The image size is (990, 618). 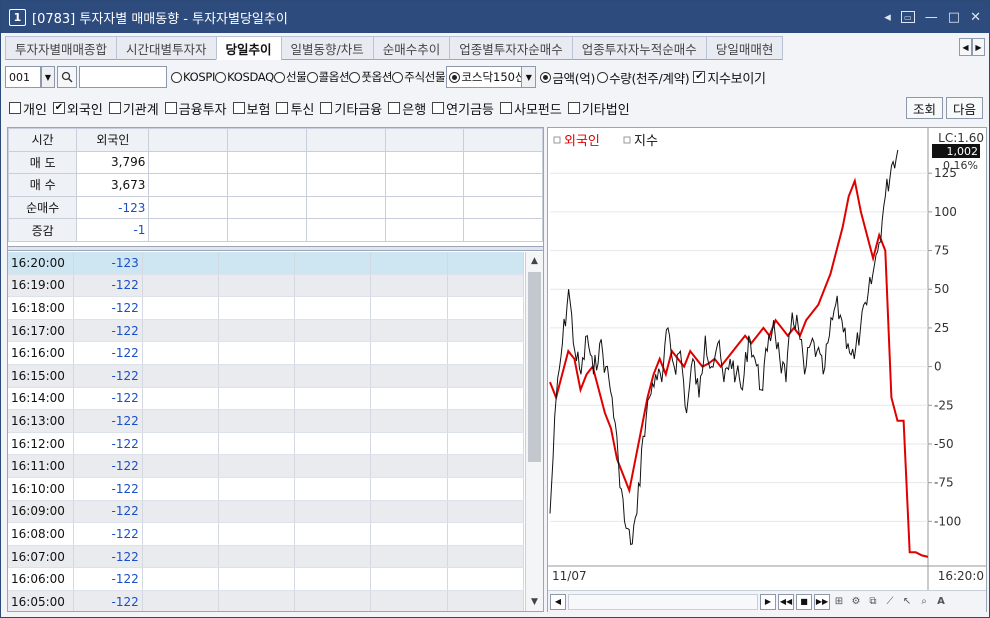 What do you see at coordinates (266, 263) in the screenshot?
I see `table-row: 16:20:00 -123` at bounding box center [266, 263].